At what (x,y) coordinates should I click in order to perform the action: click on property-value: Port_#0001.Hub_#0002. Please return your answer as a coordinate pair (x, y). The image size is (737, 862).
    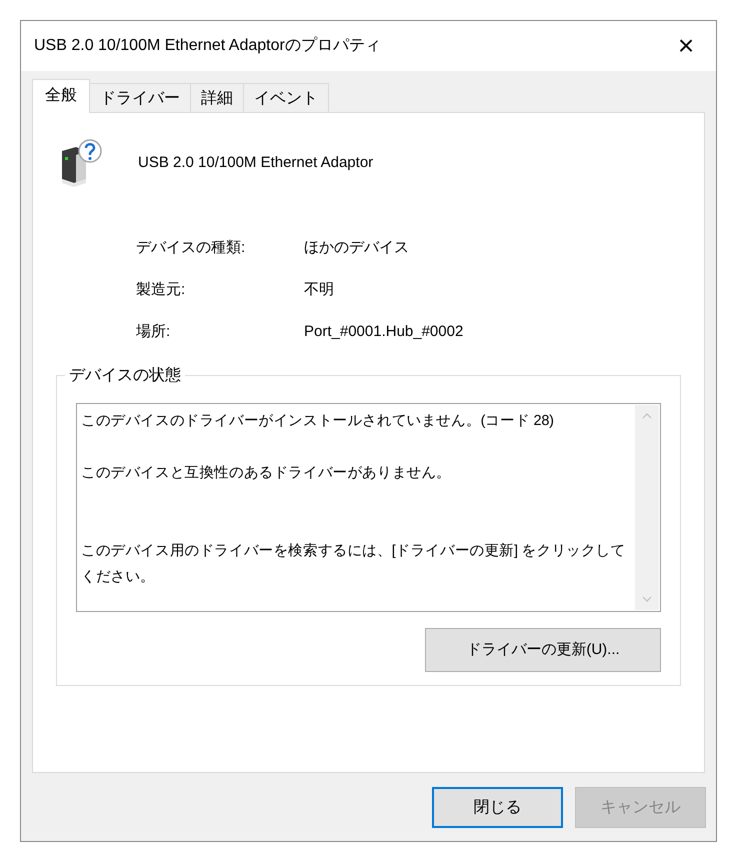
    Looking at the image, I should click on (384, 332).